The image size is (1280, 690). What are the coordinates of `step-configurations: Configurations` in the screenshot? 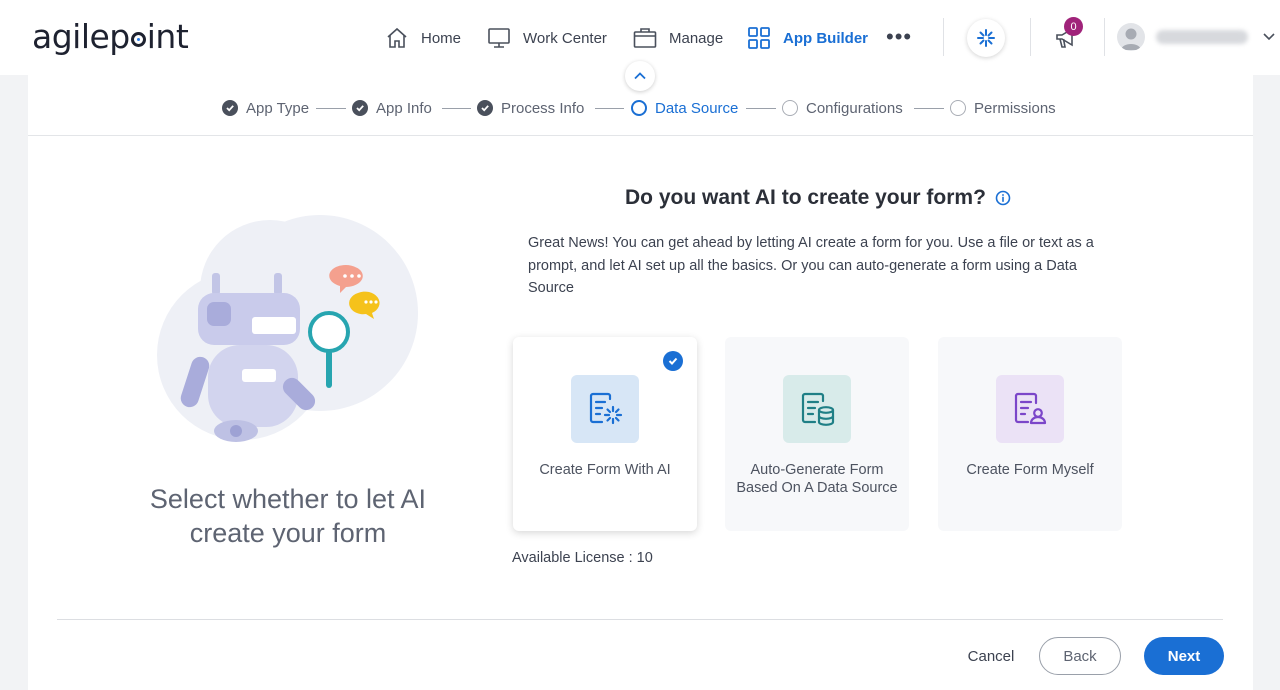 It's located at (842, 108).